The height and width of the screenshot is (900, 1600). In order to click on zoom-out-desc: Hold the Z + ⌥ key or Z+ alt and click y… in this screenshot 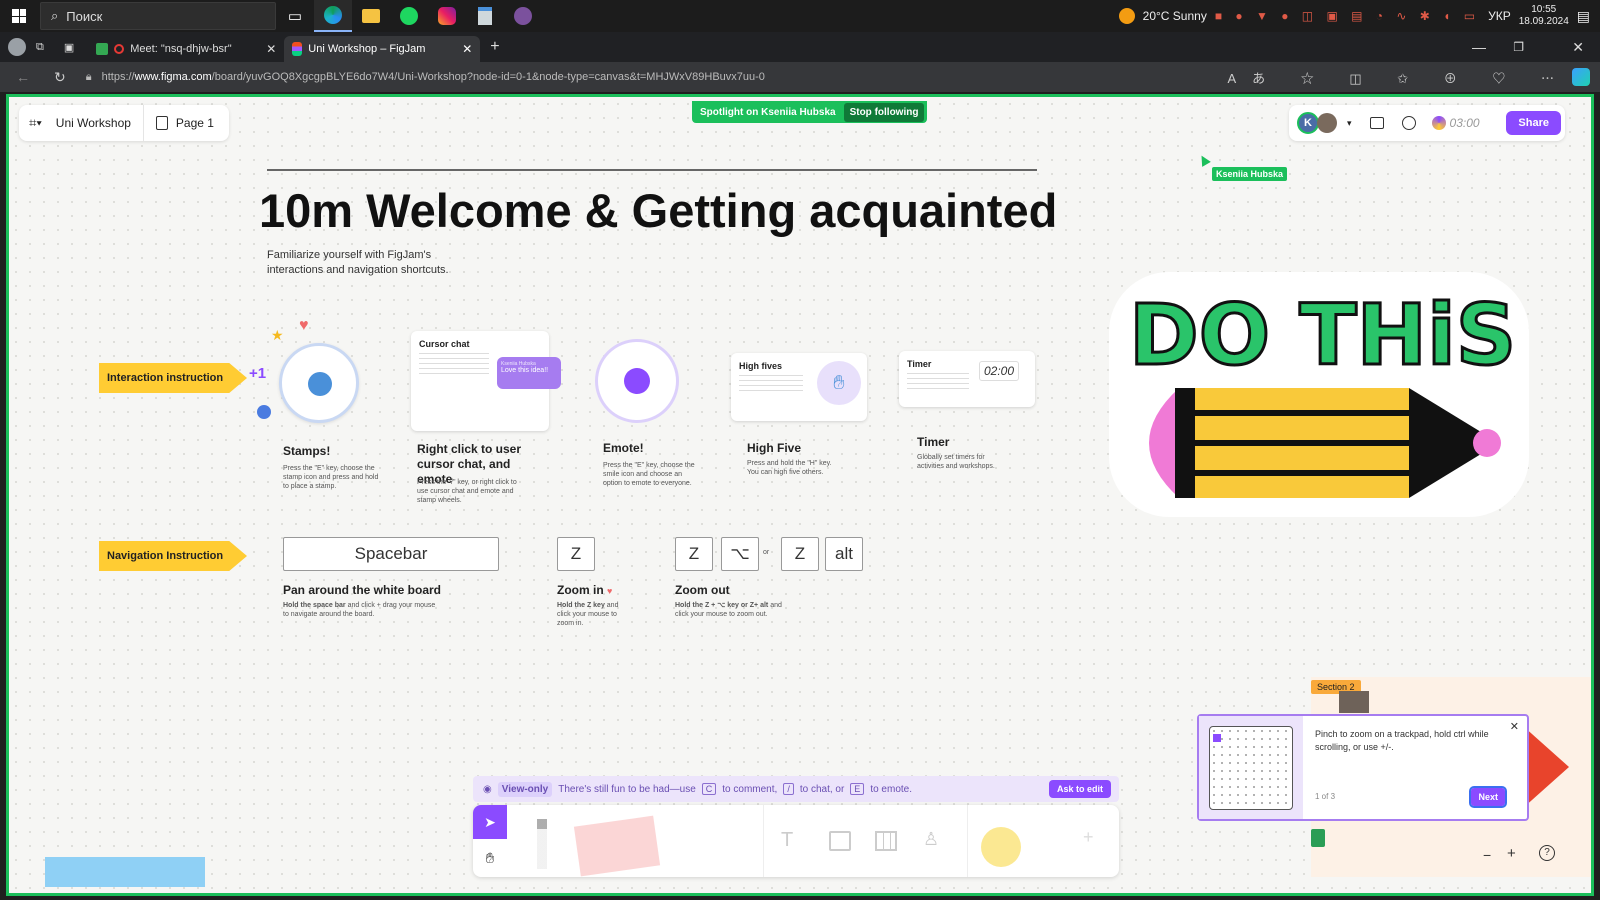, I will do `click(728, 610)`.